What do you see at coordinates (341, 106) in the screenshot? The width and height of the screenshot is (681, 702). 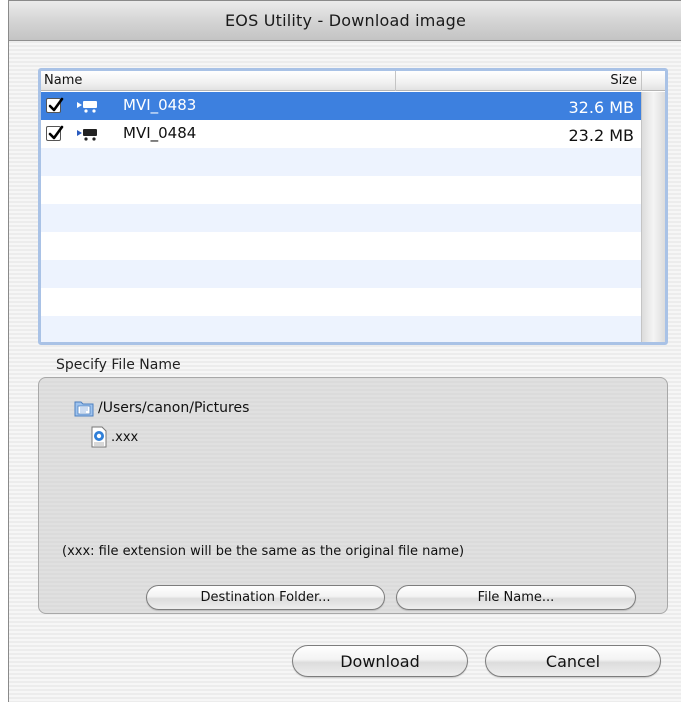 I see `table-row: MVI_0483 32.6 MB` at bounding box center [341, 106].